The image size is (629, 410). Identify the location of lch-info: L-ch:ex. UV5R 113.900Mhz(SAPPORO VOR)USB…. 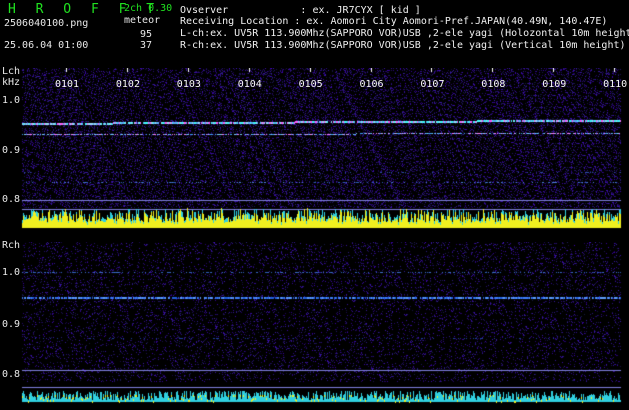
(404, 33).